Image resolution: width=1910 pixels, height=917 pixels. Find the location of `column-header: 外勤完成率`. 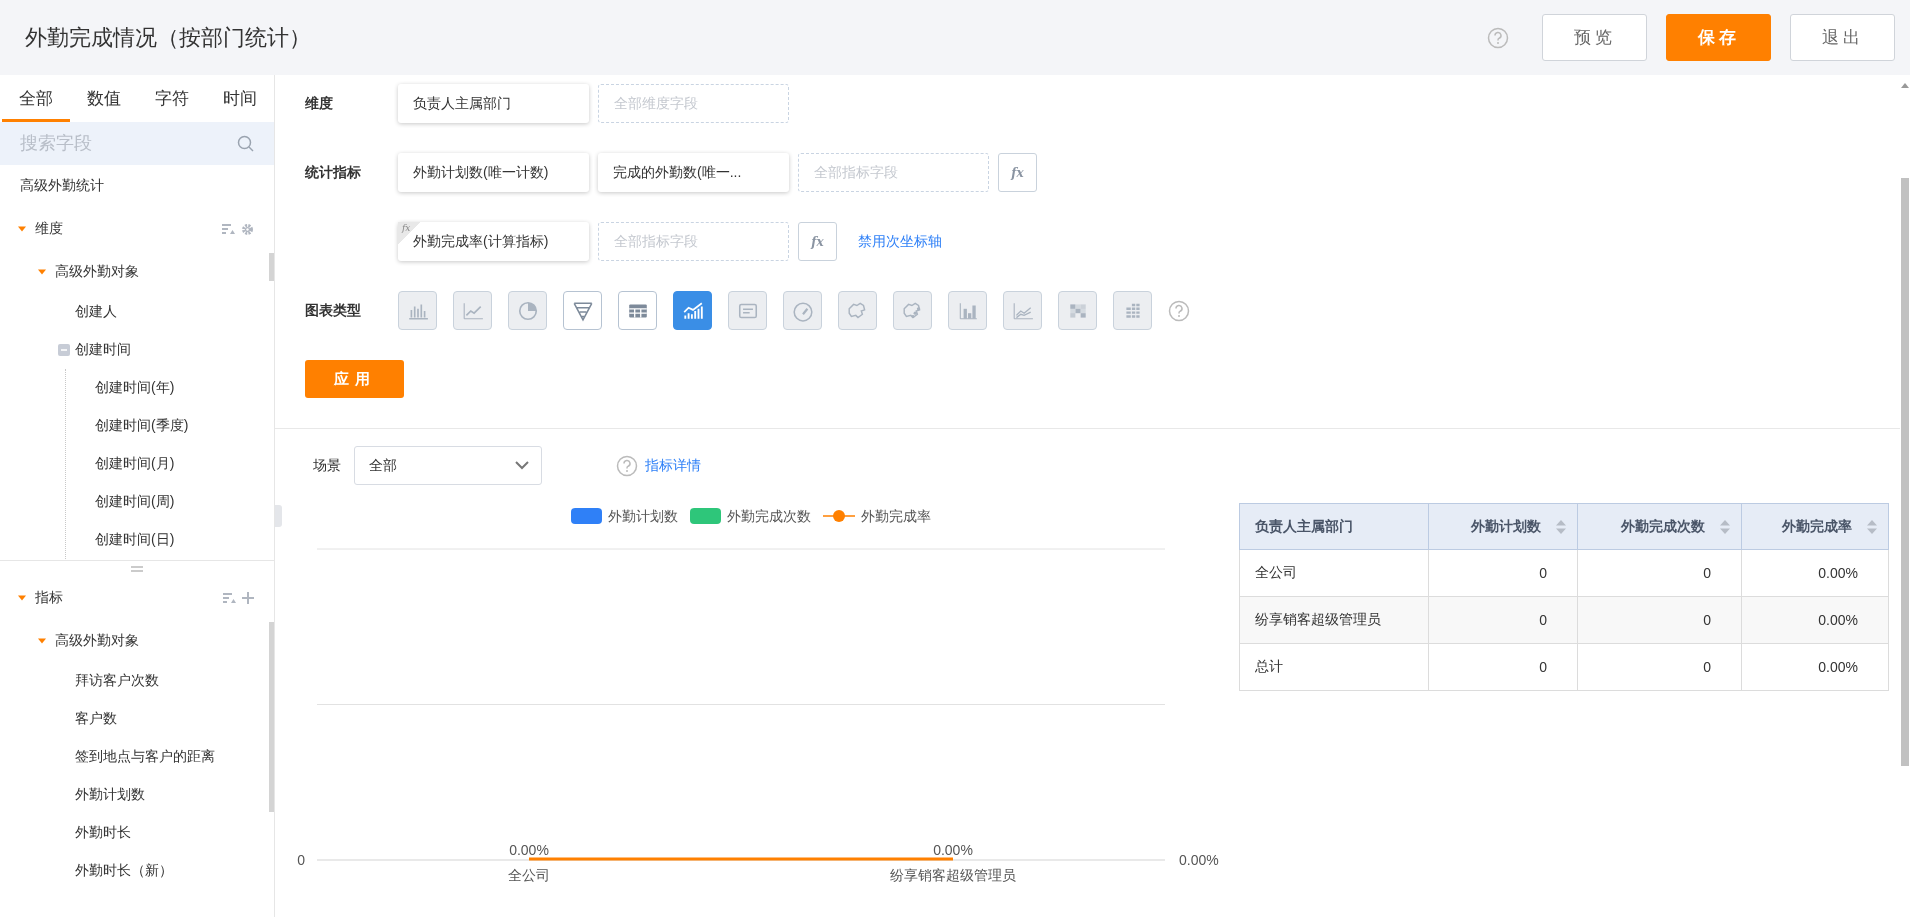

column-header: 外勤完成率 is located at coordinates (1817, 526).